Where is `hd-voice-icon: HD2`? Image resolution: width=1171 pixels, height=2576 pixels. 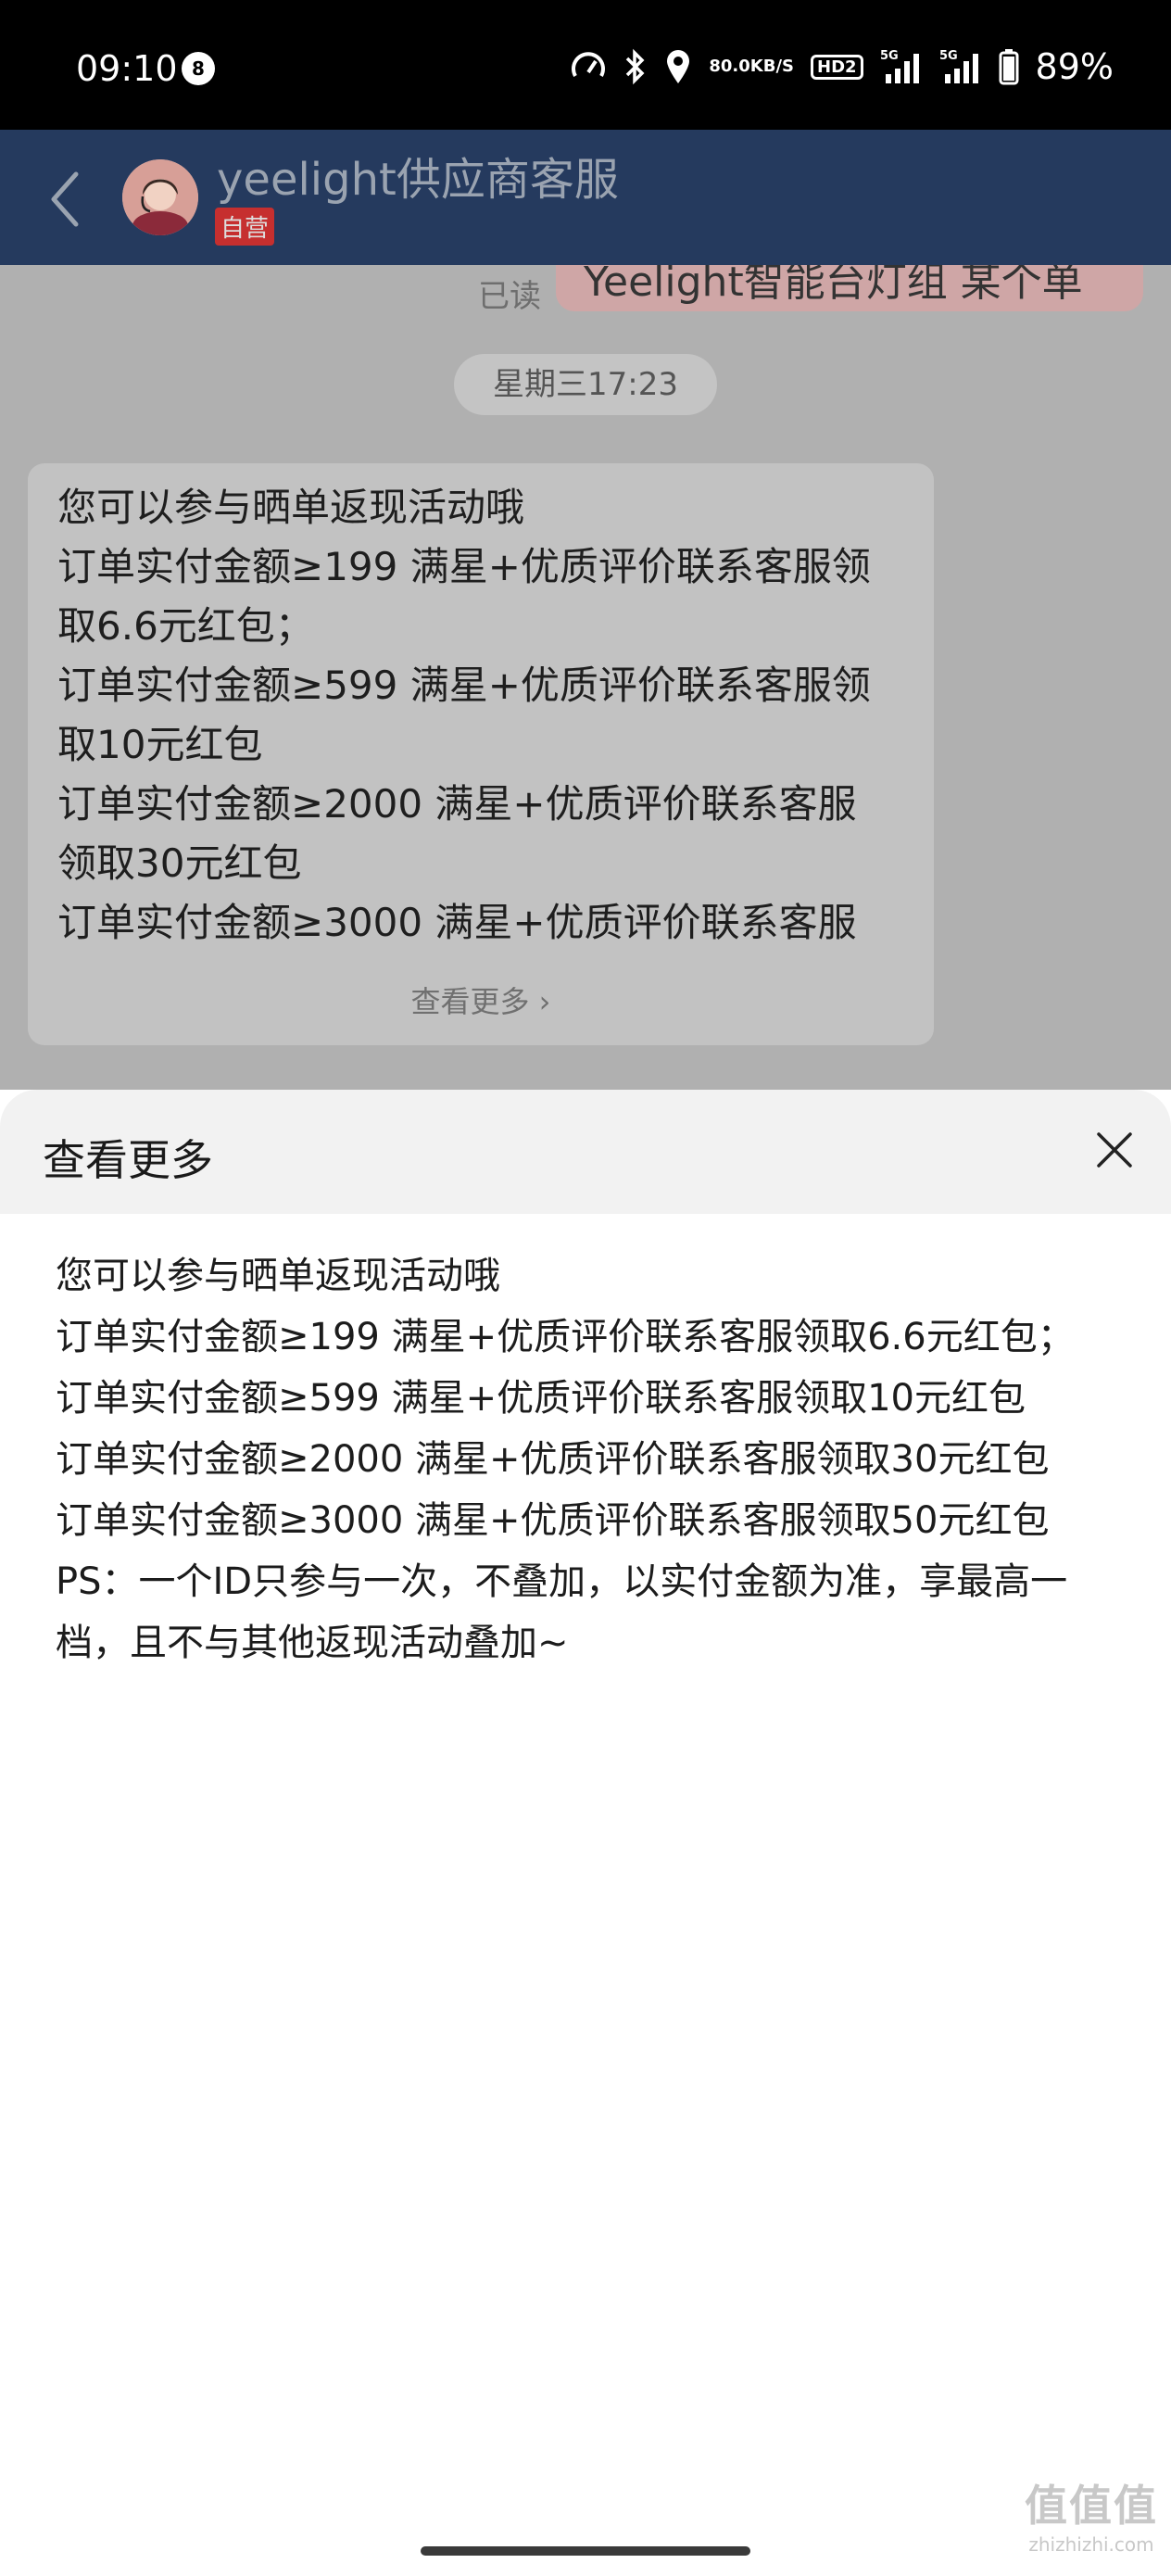 hd-voice-icon: HD2 is located at coordinates (837, 67).